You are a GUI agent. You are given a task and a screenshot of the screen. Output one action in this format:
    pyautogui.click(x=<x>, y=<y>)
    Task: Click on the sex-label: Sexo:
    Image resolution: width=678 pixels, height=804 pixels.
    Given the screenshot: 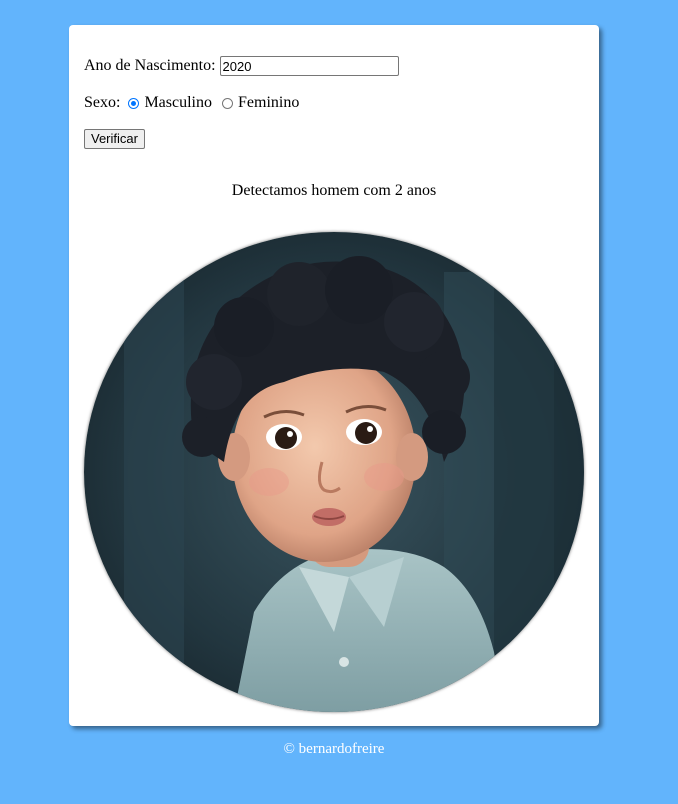 What is the action you would take?
    pyautogui.click(x=102, y=102)
    